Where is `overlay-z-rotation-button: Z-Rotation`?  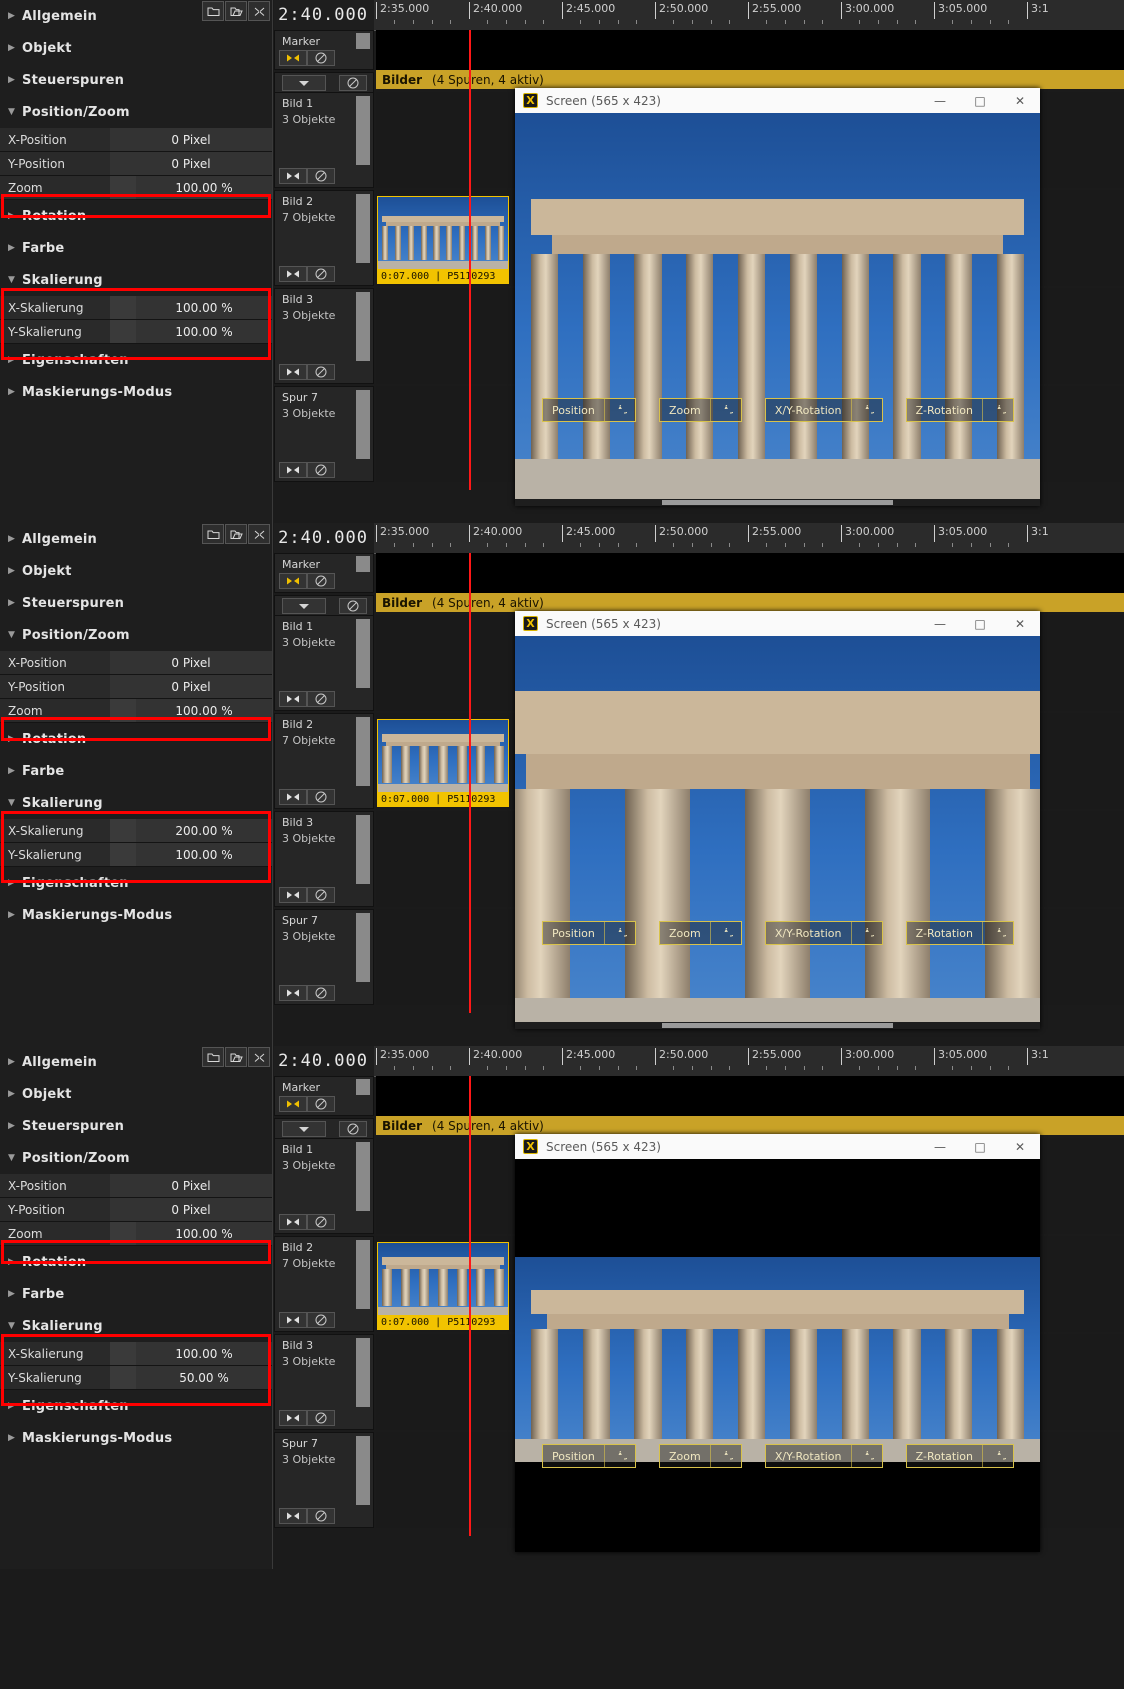
overlay-z-rotation-button: Z-Rotation is located at coordinates (959, 1456).